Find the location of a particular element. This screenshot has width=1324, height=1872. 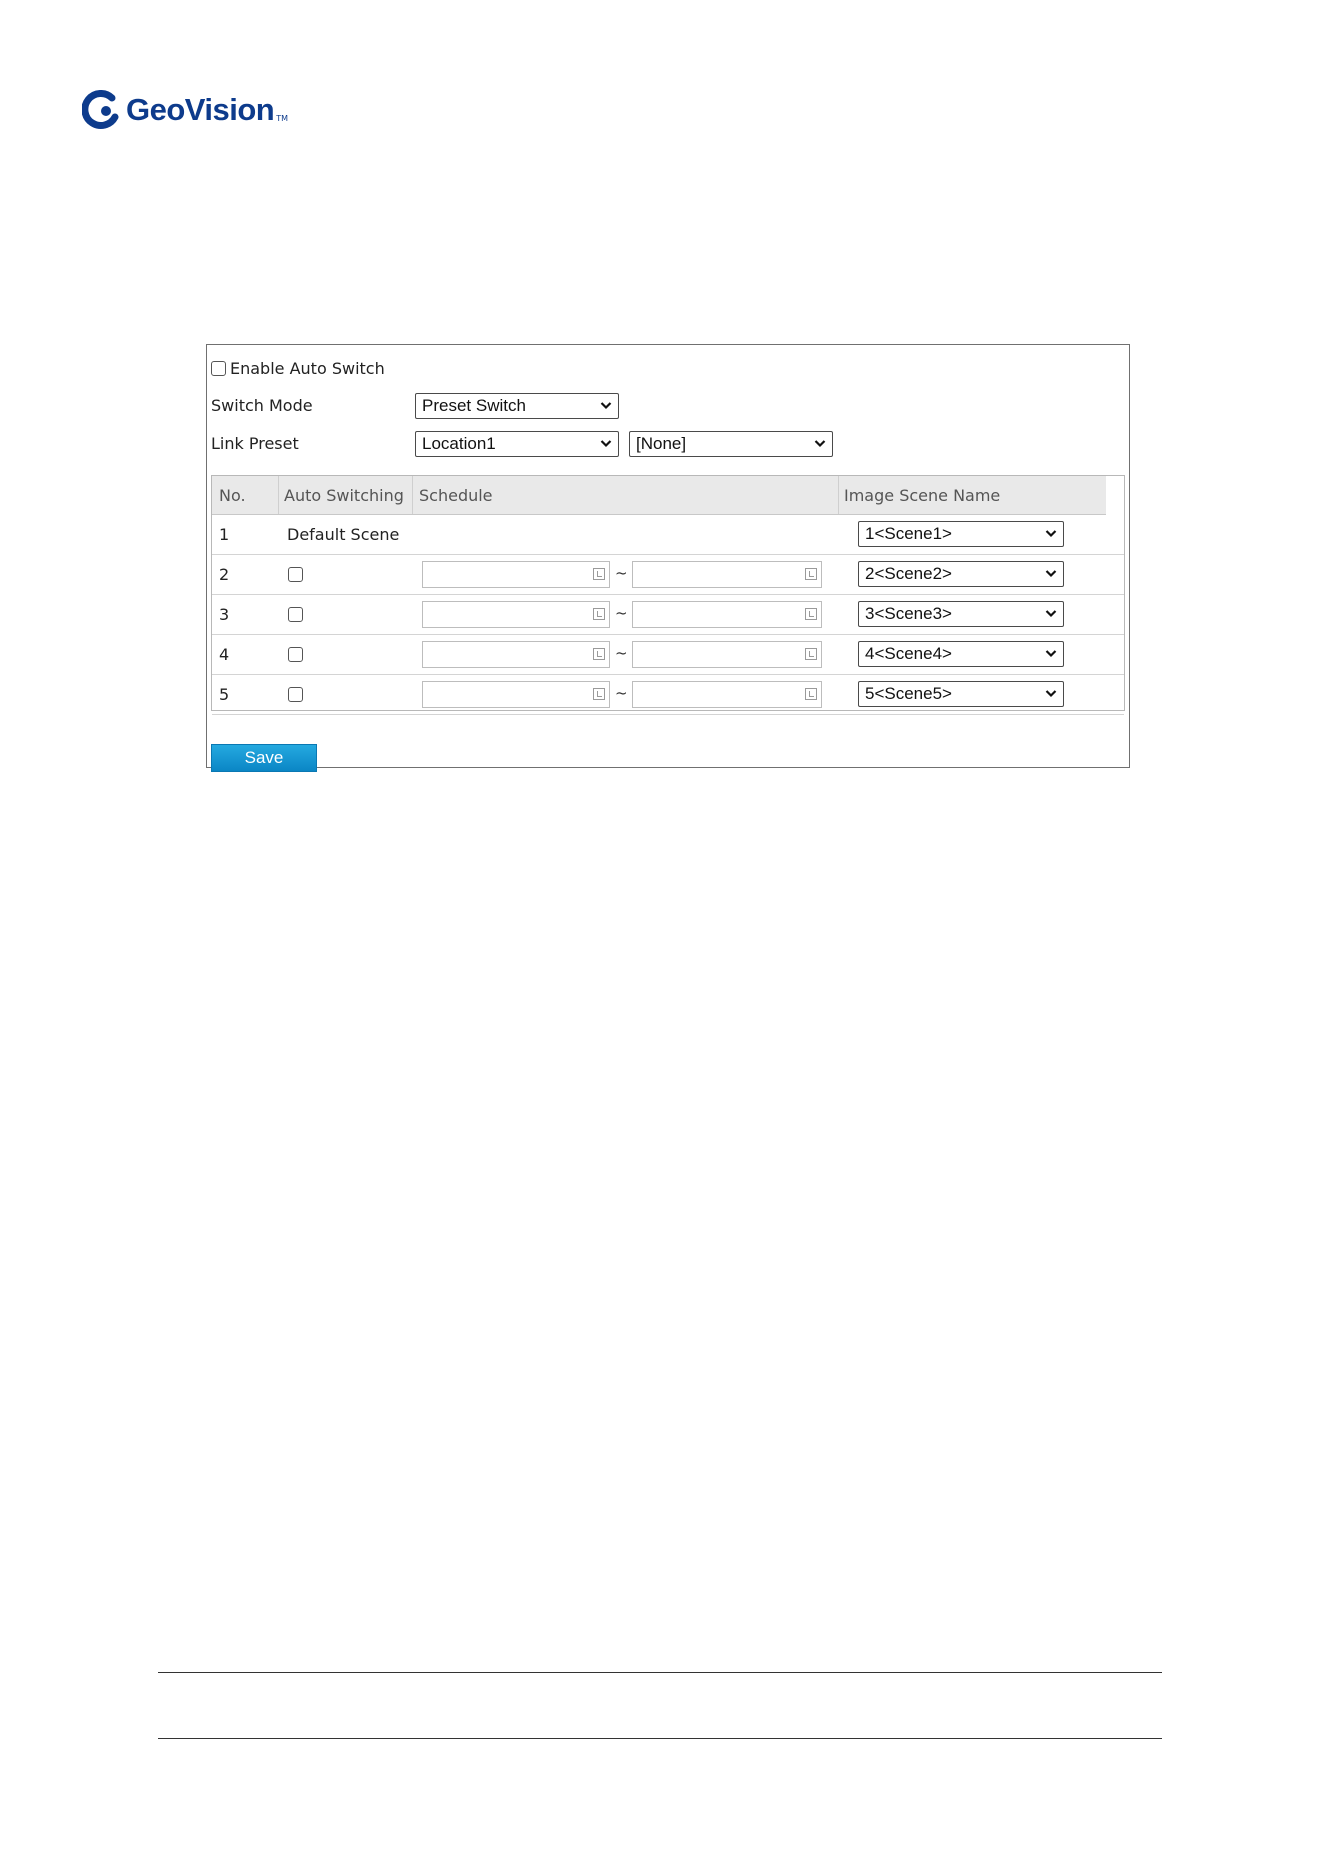

image-scene-value: 5<Scene5> is located at coordinates (908, 693).